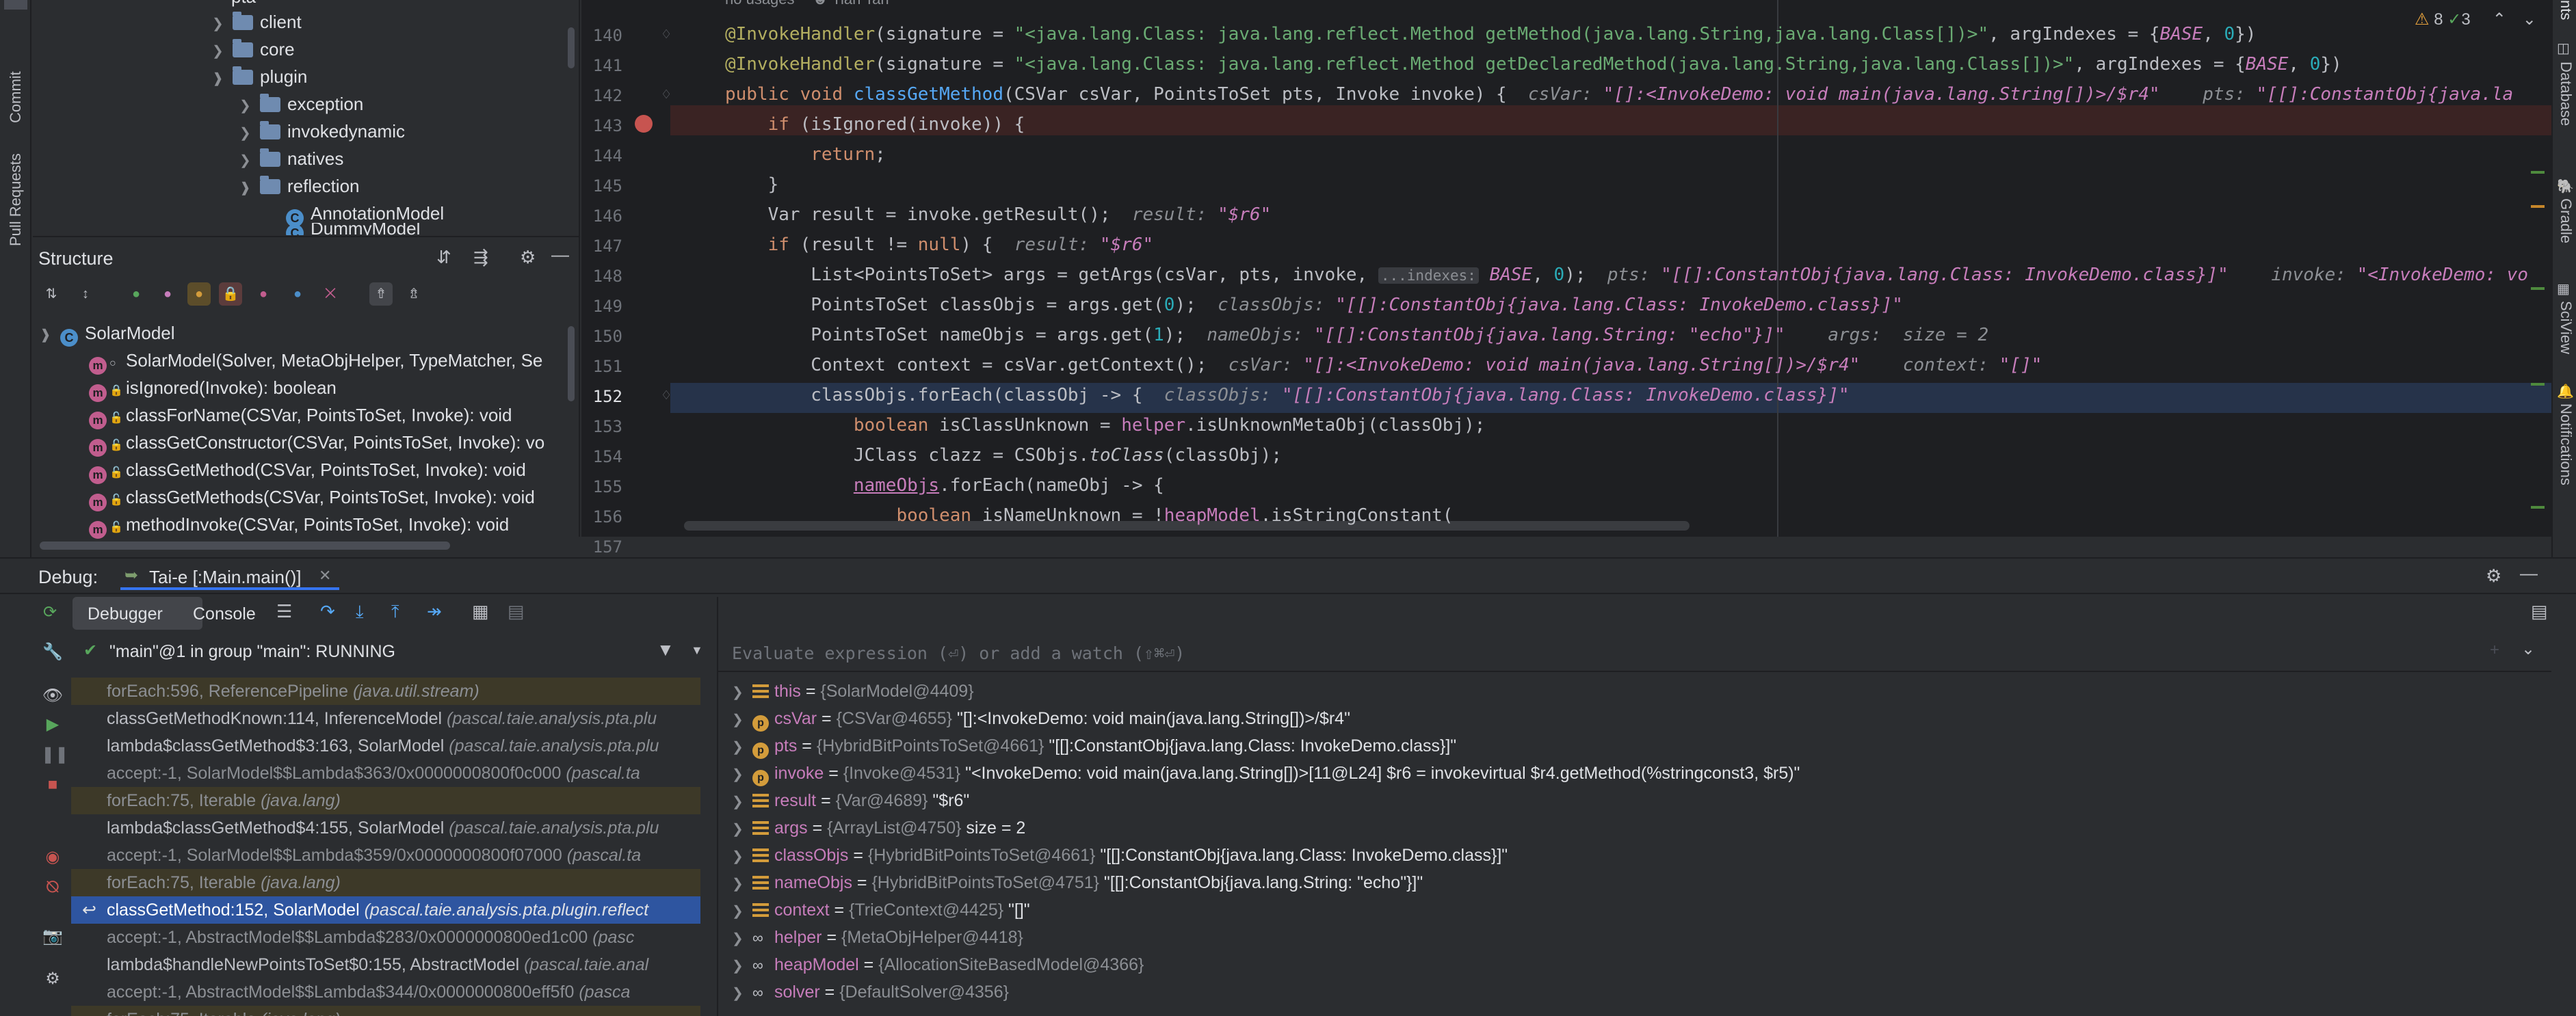 The height and width of the screenshot is (1016, 2576). What do you see at coordinates (52, 887) in the screenshot?
I see `mute-breakpoints-icon: ⦰` at bounding box center [52, 887].